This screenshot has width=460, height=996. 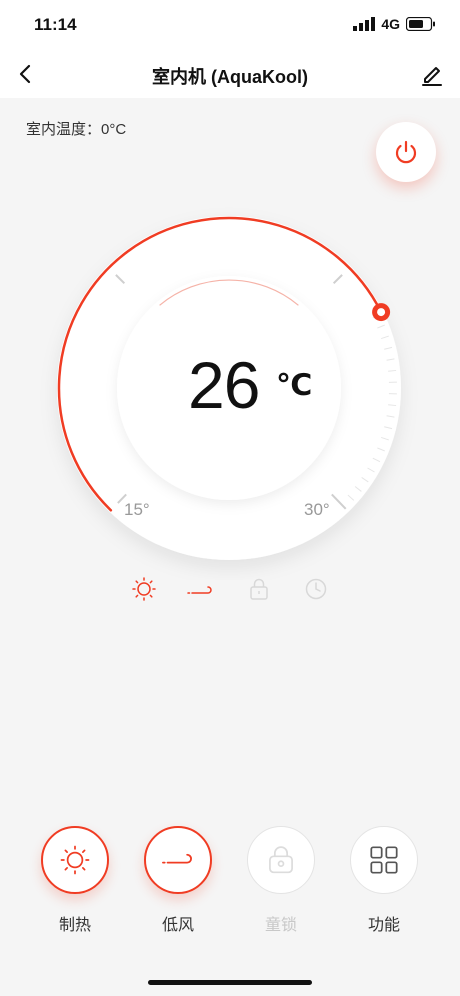 What do you see at coordinates (74, 925) in the screenshot?
I see `mode-heat-label: 制热` at bounding box center [74, 925].